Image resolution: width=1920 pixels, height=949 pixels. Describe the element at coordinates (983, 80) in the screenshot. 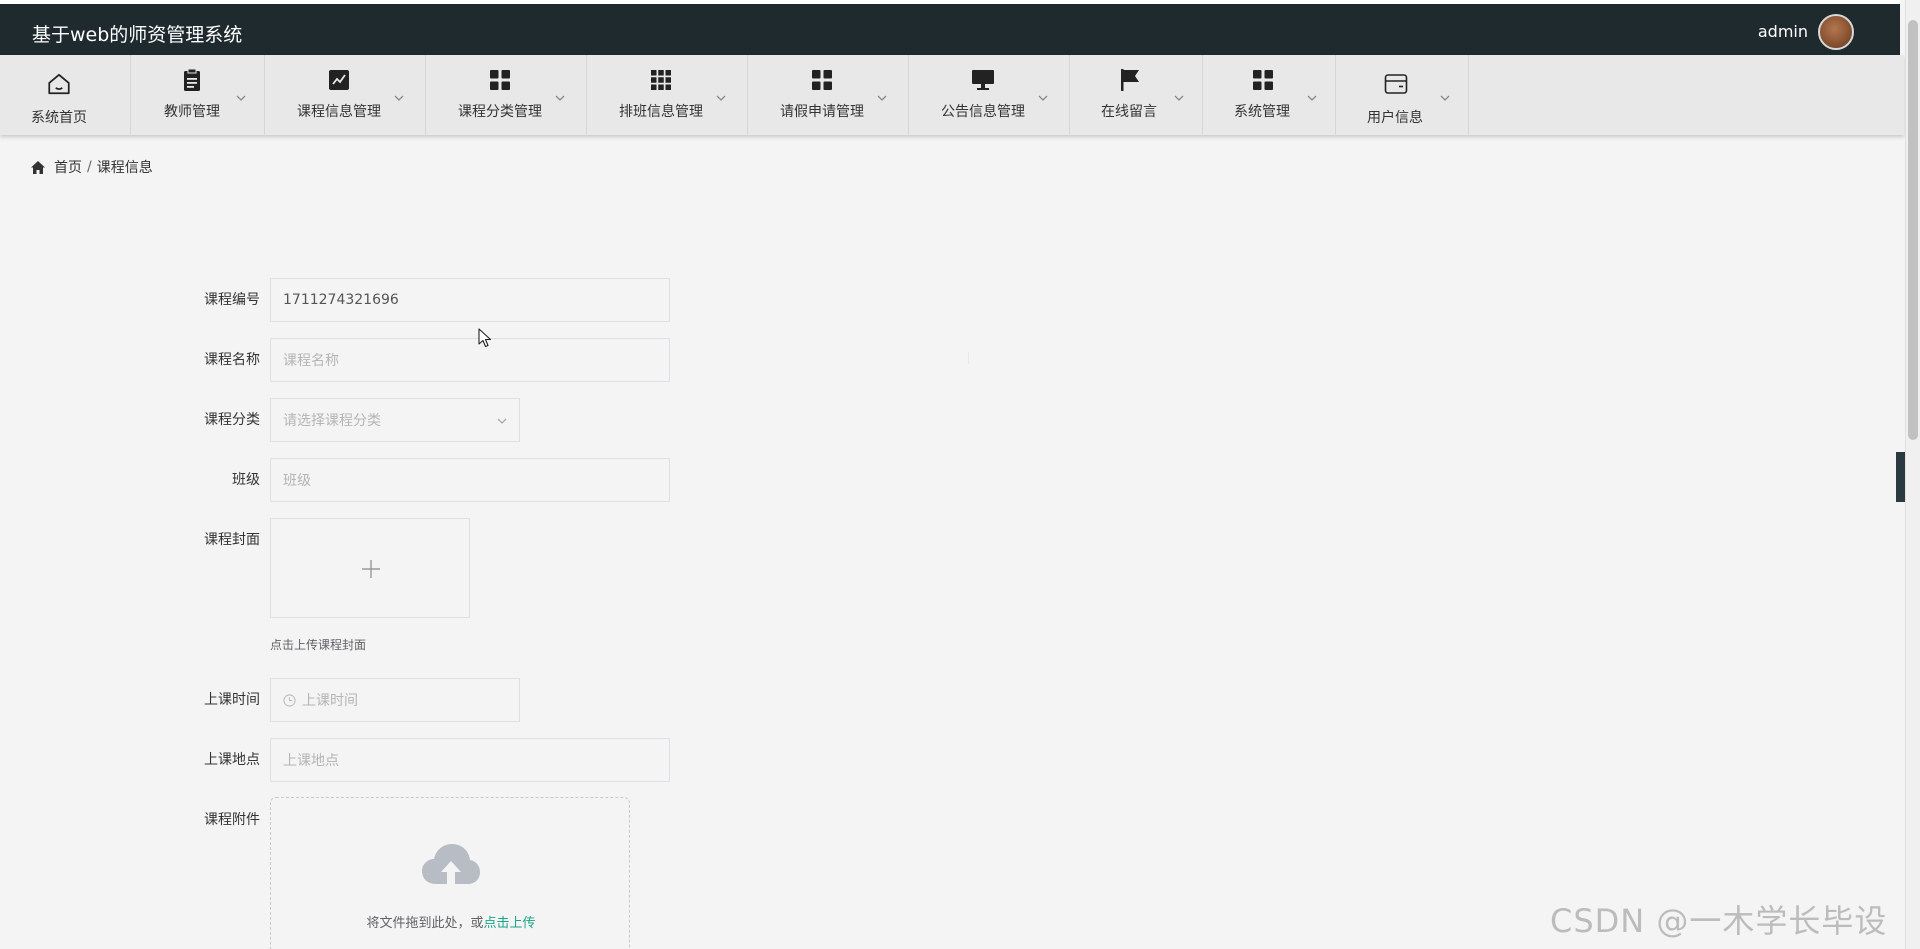

I see `monitor-icon` at that location.